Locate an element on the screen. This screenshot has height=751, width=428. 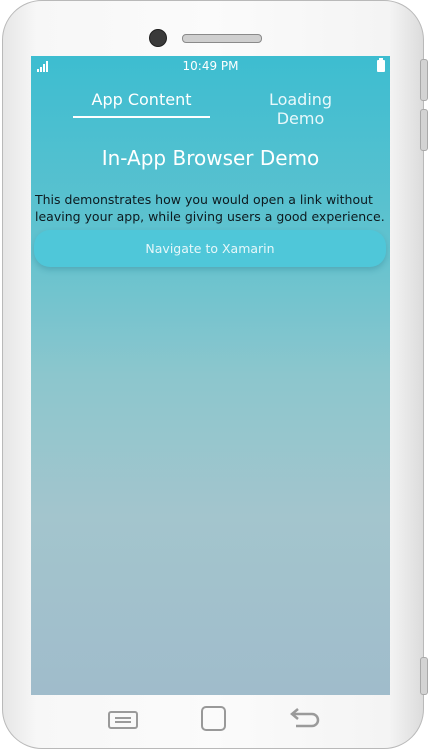
tab-app-content: App Content is located at coordinates (141, 104).